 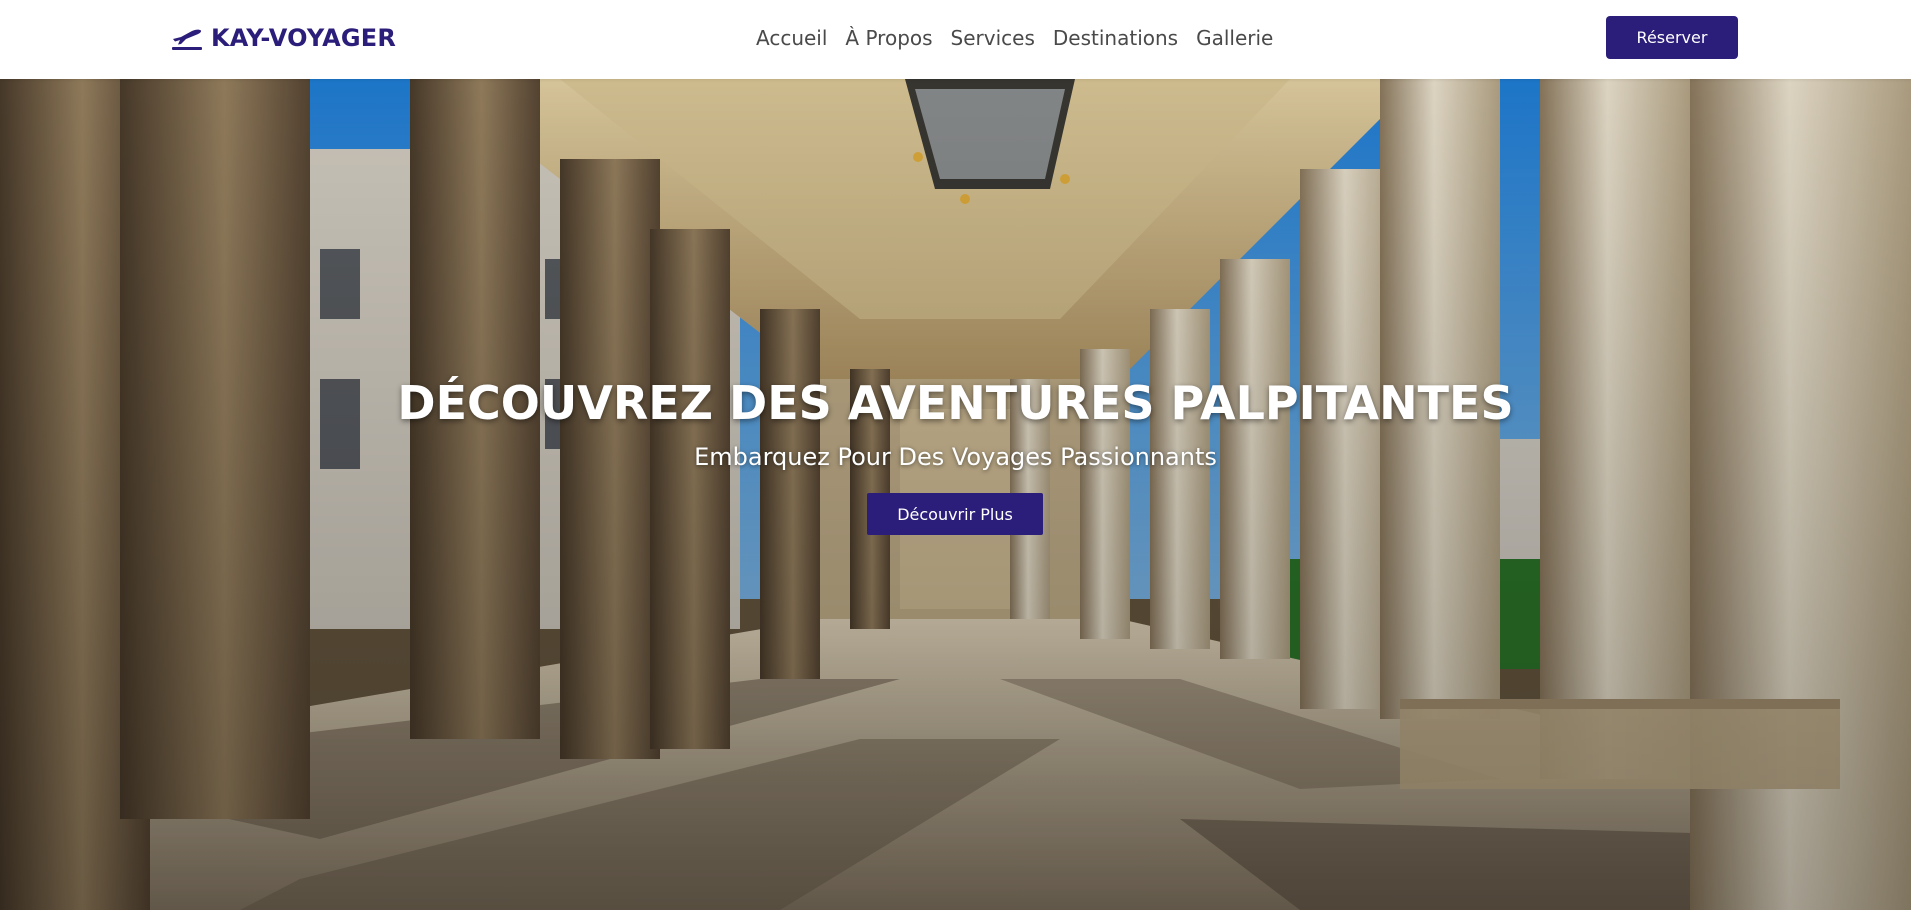 What do you see at coordinates (304, 38) in the screenshot?
I see `brand-name: KAY-VOYAGER` at bounding box center [304, 38].